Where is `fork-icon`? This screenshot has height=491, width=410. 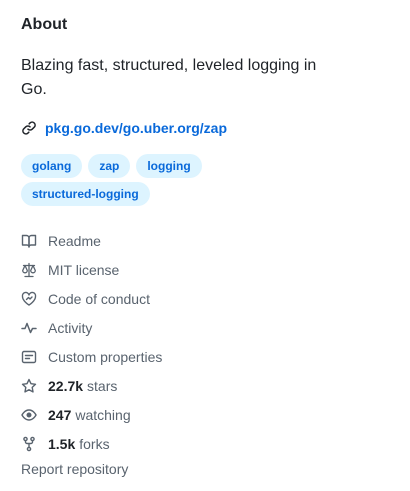 fork-icon is located at coordinates (29, 444).